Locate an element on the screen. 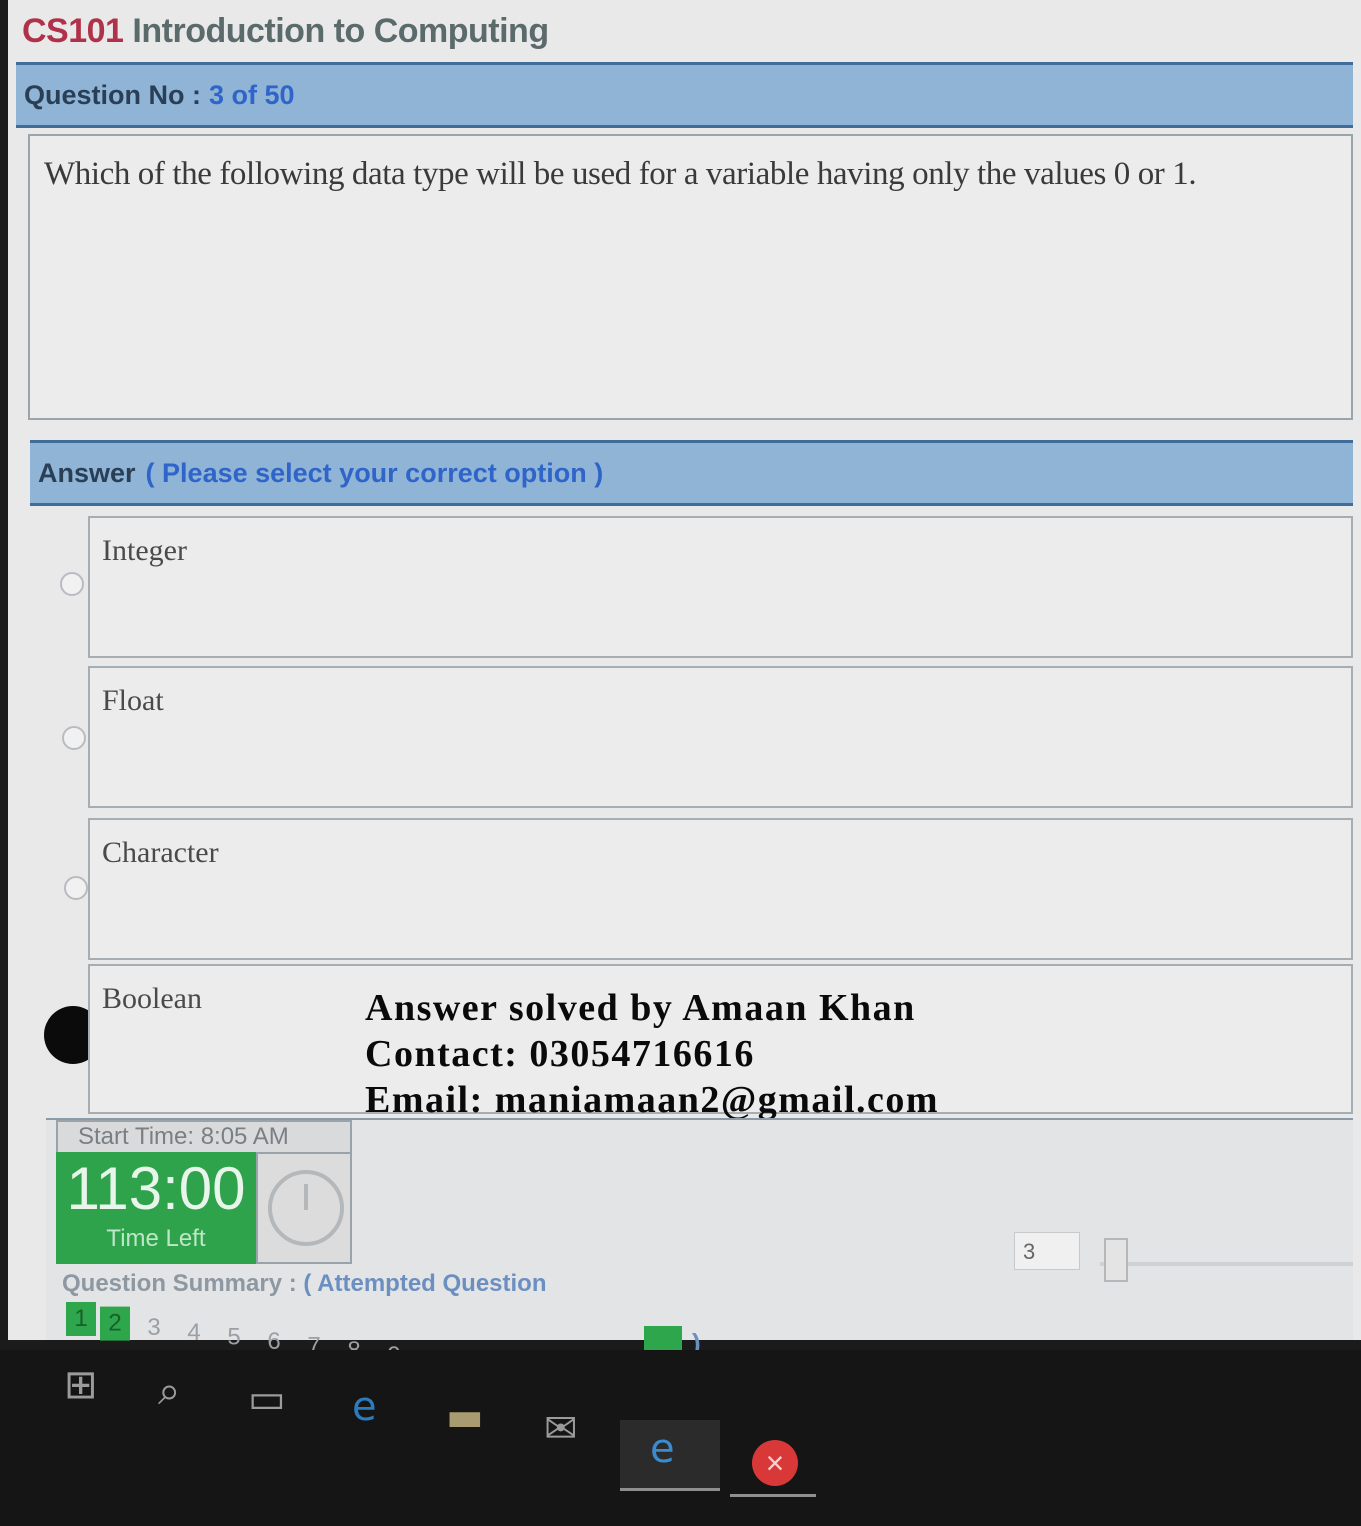 The image size is (1361, 1526). option-integer: Integer is located at coordinates (720, 587).